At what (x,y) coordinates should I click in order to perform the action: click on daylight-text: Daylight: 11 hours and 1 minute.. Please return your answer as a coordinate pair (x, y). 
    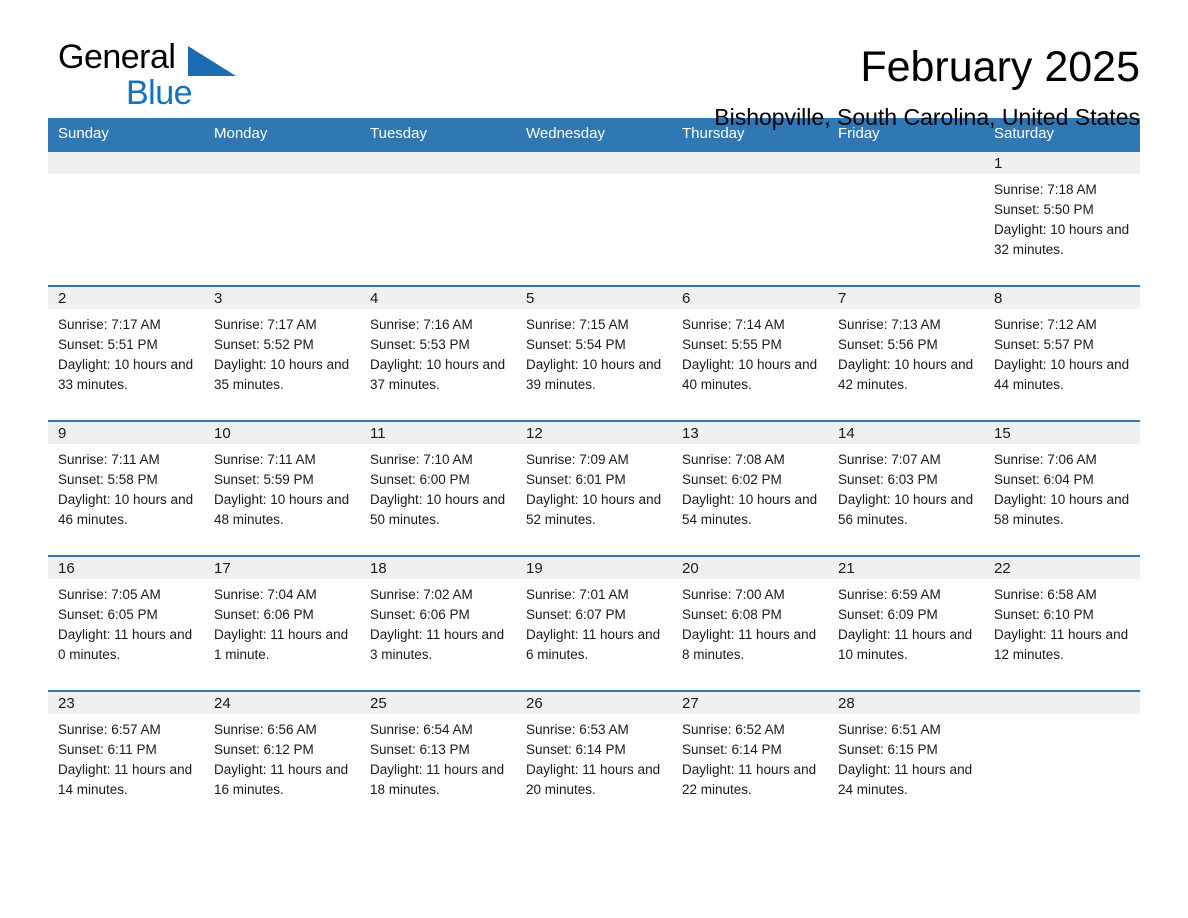
    Looking at the image, I should click on (281, 644).